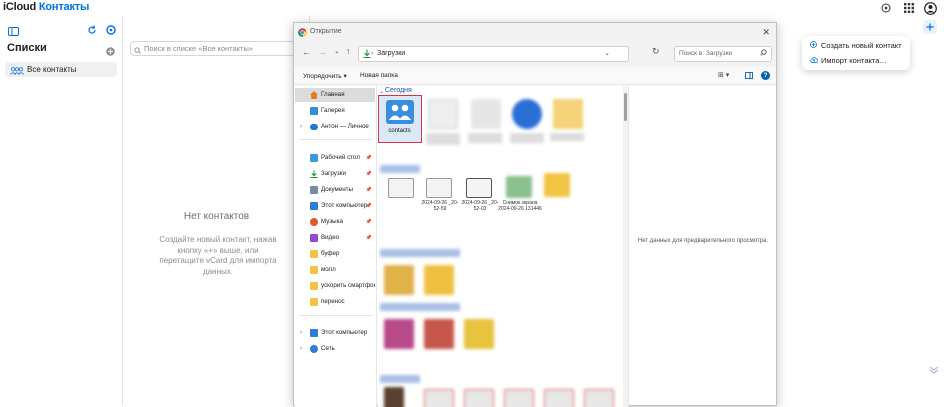 The image size is (944, 407). I want to click on nav-item-label: молл, so click(328, 269).